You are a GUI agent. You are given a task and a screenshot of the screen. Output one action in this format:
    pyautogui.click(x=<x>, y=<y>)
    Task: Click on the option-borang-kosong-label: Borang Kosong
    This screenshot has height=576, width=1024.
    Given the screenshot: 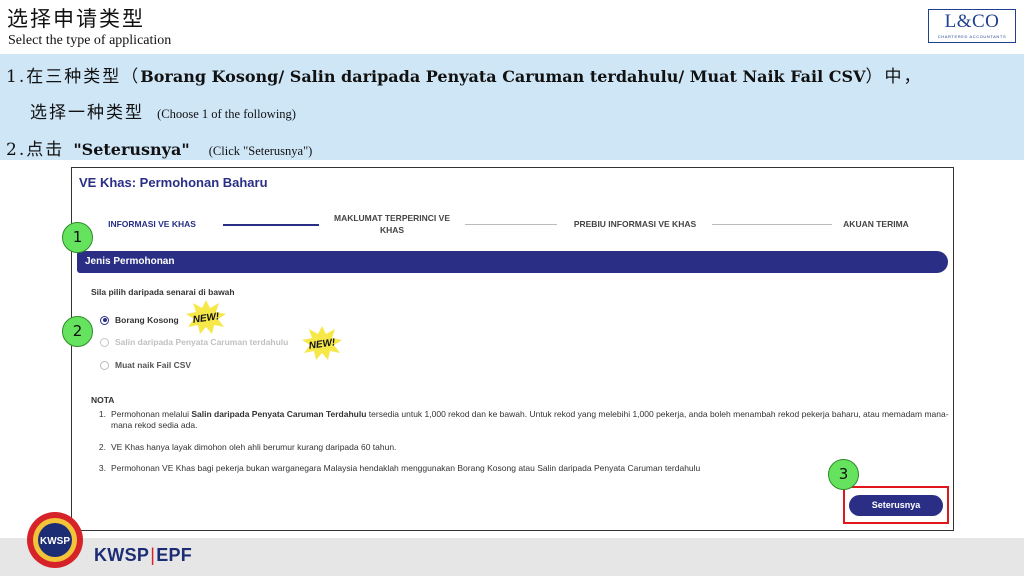 What is the action you would take?
    pyautogui.click(x=147, y=320)
    